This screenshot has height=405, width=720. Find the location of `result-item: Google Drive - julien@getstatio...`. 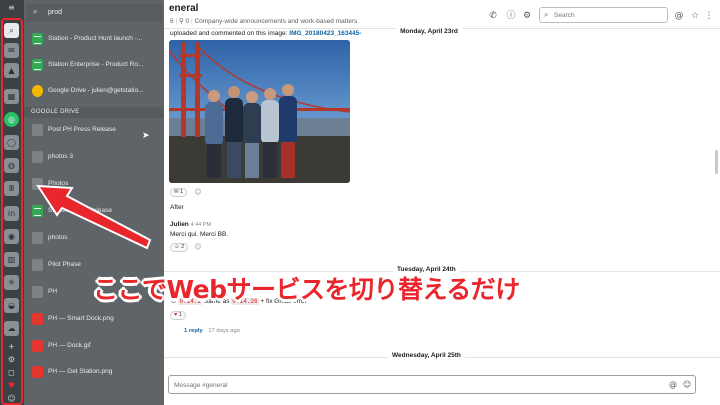

result-item: Google Drive - julien@getstatio... is located at coordinates (94, 92).